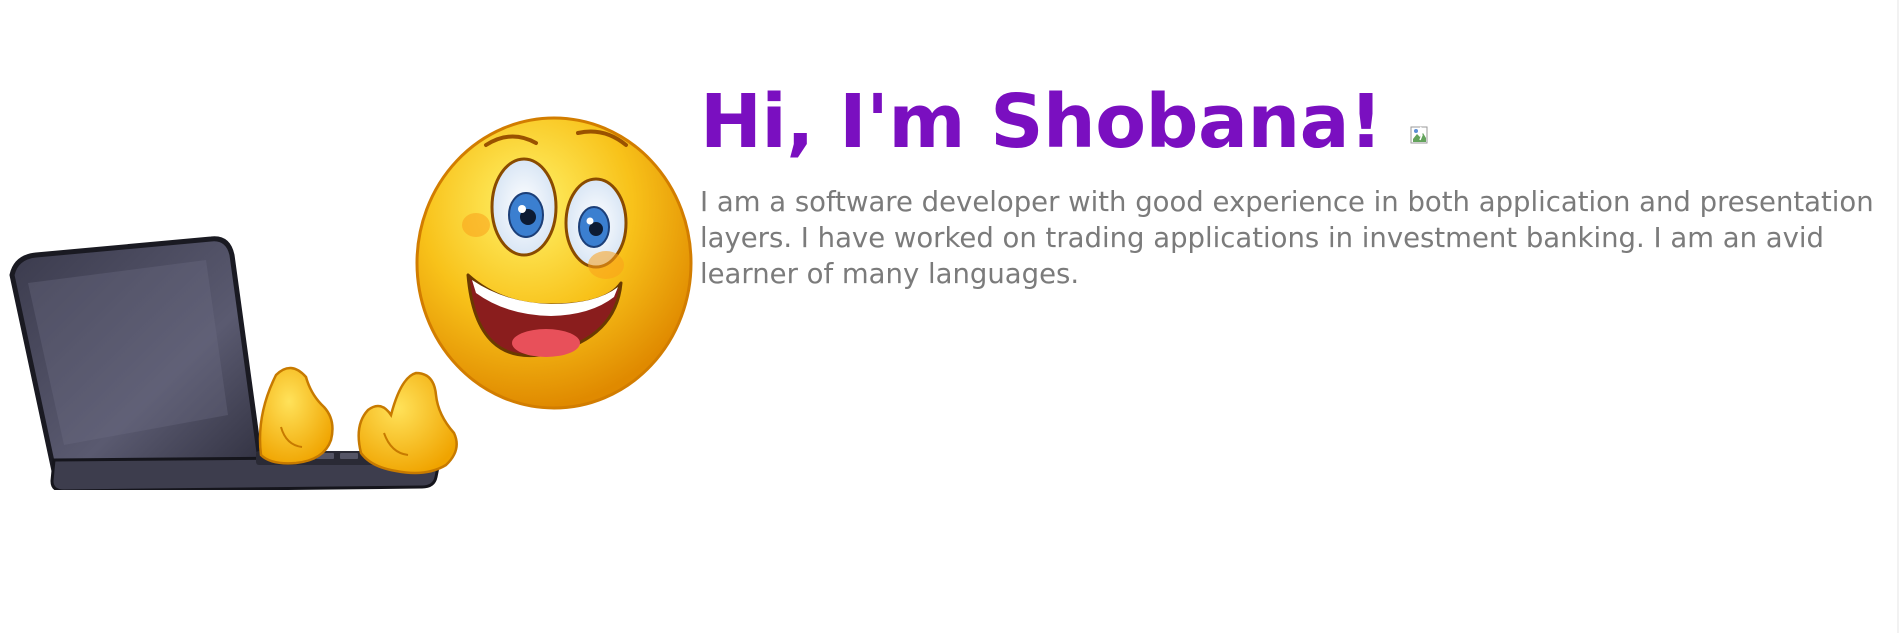  I want to click on smiley-face-icon, so click(554, 263).